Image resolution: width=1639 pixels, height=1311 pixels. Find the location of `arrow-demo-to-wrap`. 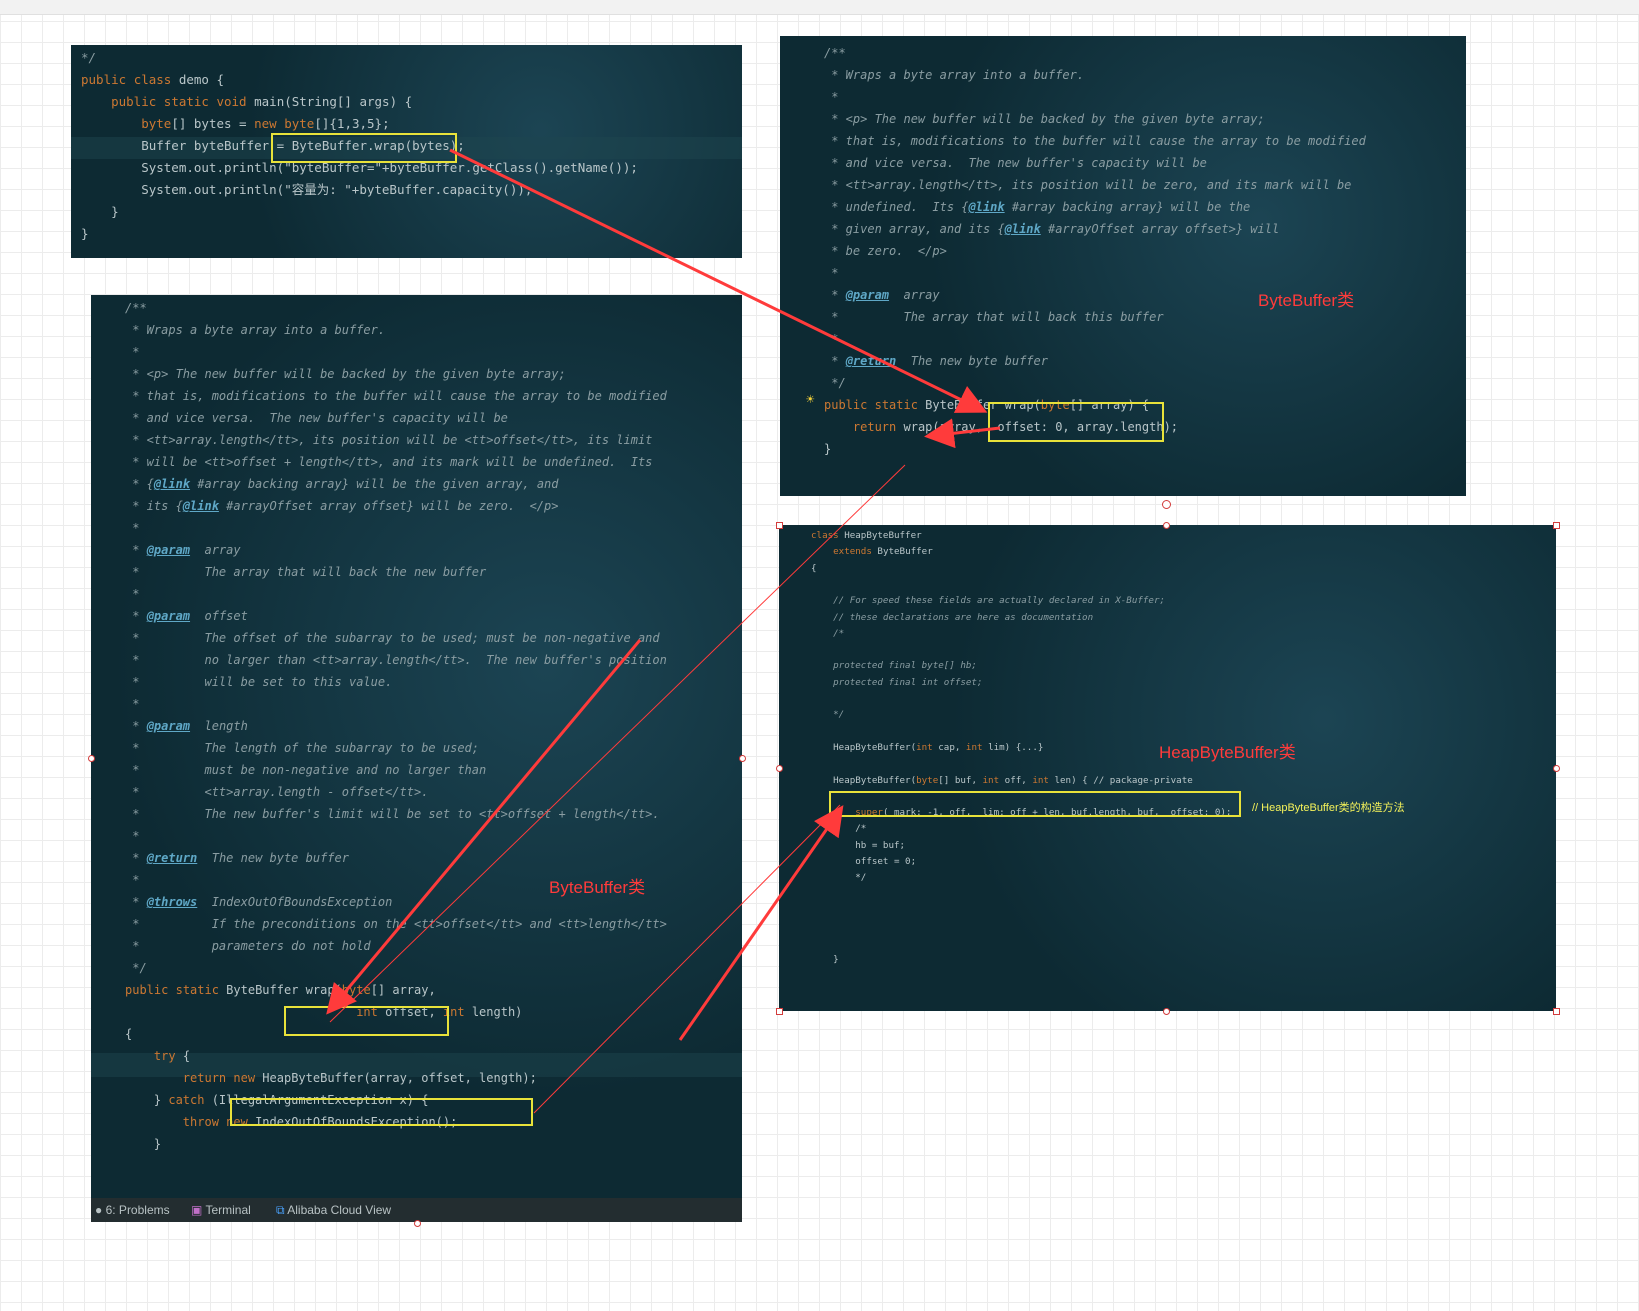

arrow-demo-to-wrap is located at coordinates (718, 280).